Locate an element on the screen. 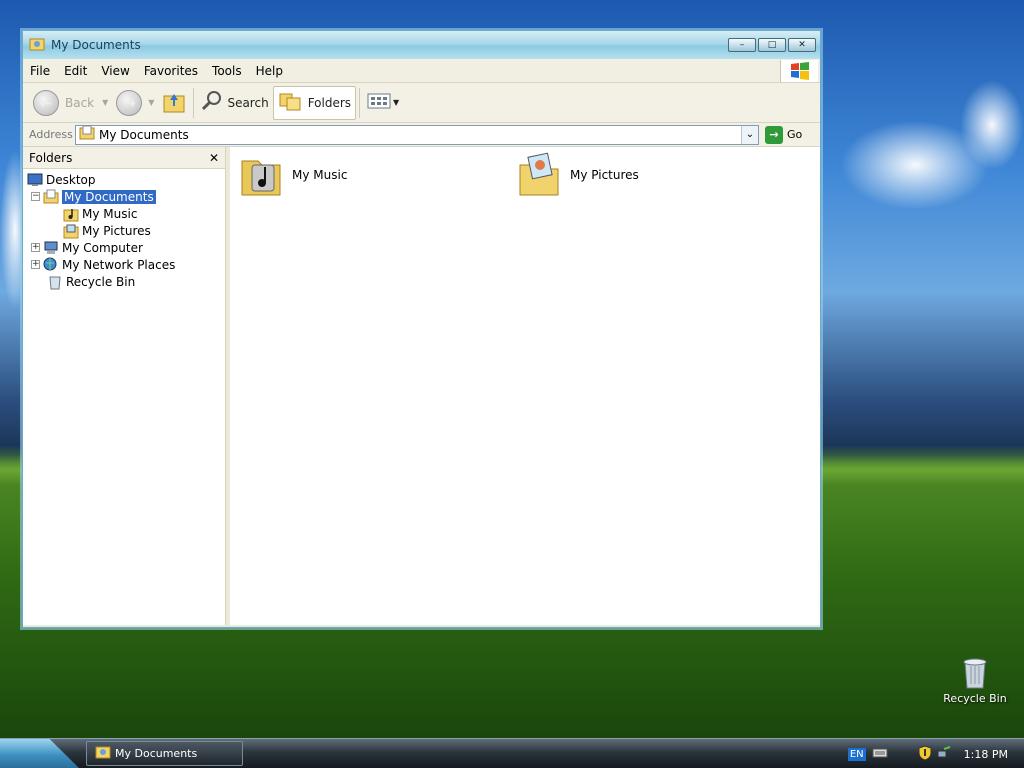  computer-icon is located at coordinates (51, 248).